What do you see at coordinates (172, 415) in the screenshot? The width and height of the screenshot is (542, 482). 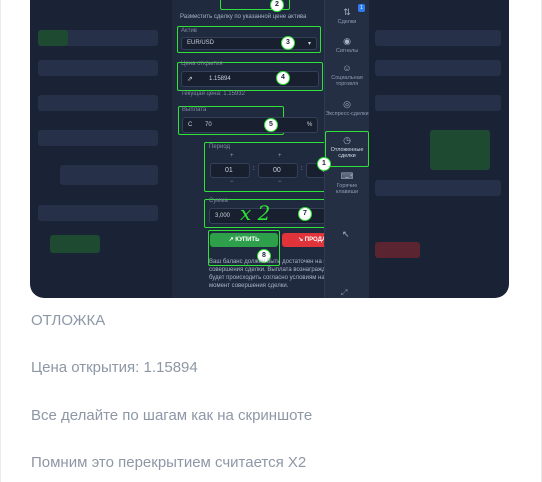 I see `steps-caption: Все делайте по шагам как на скриншоте` at bounding box center [172, 415].